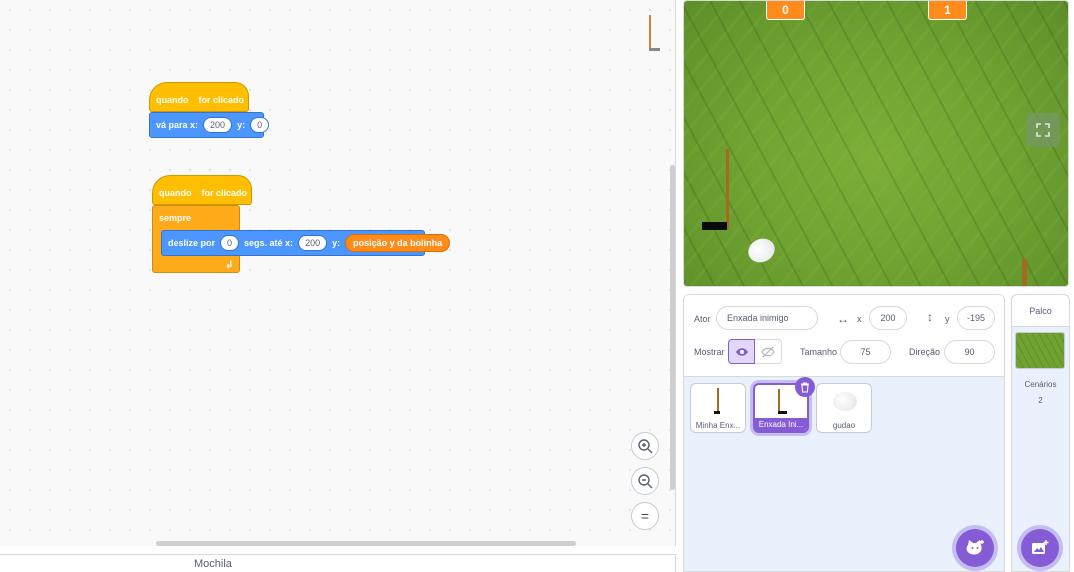 The height and width of the screenshot is (572, 1074). I want to click on zoom-reset-button: =, so click(645, 516).